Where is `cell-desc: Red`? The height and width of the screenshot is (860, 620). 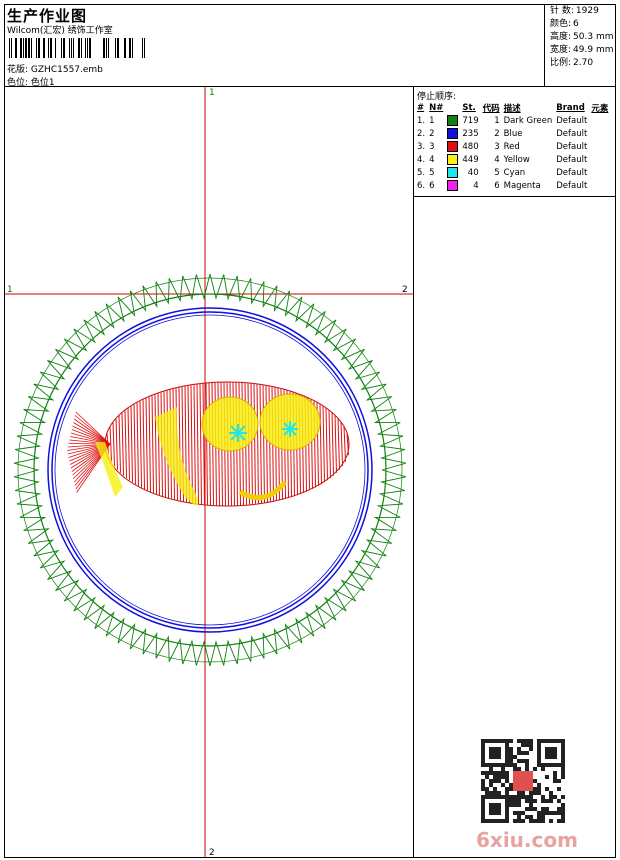
cell-desc: Red is located at coordinates (511, 146).